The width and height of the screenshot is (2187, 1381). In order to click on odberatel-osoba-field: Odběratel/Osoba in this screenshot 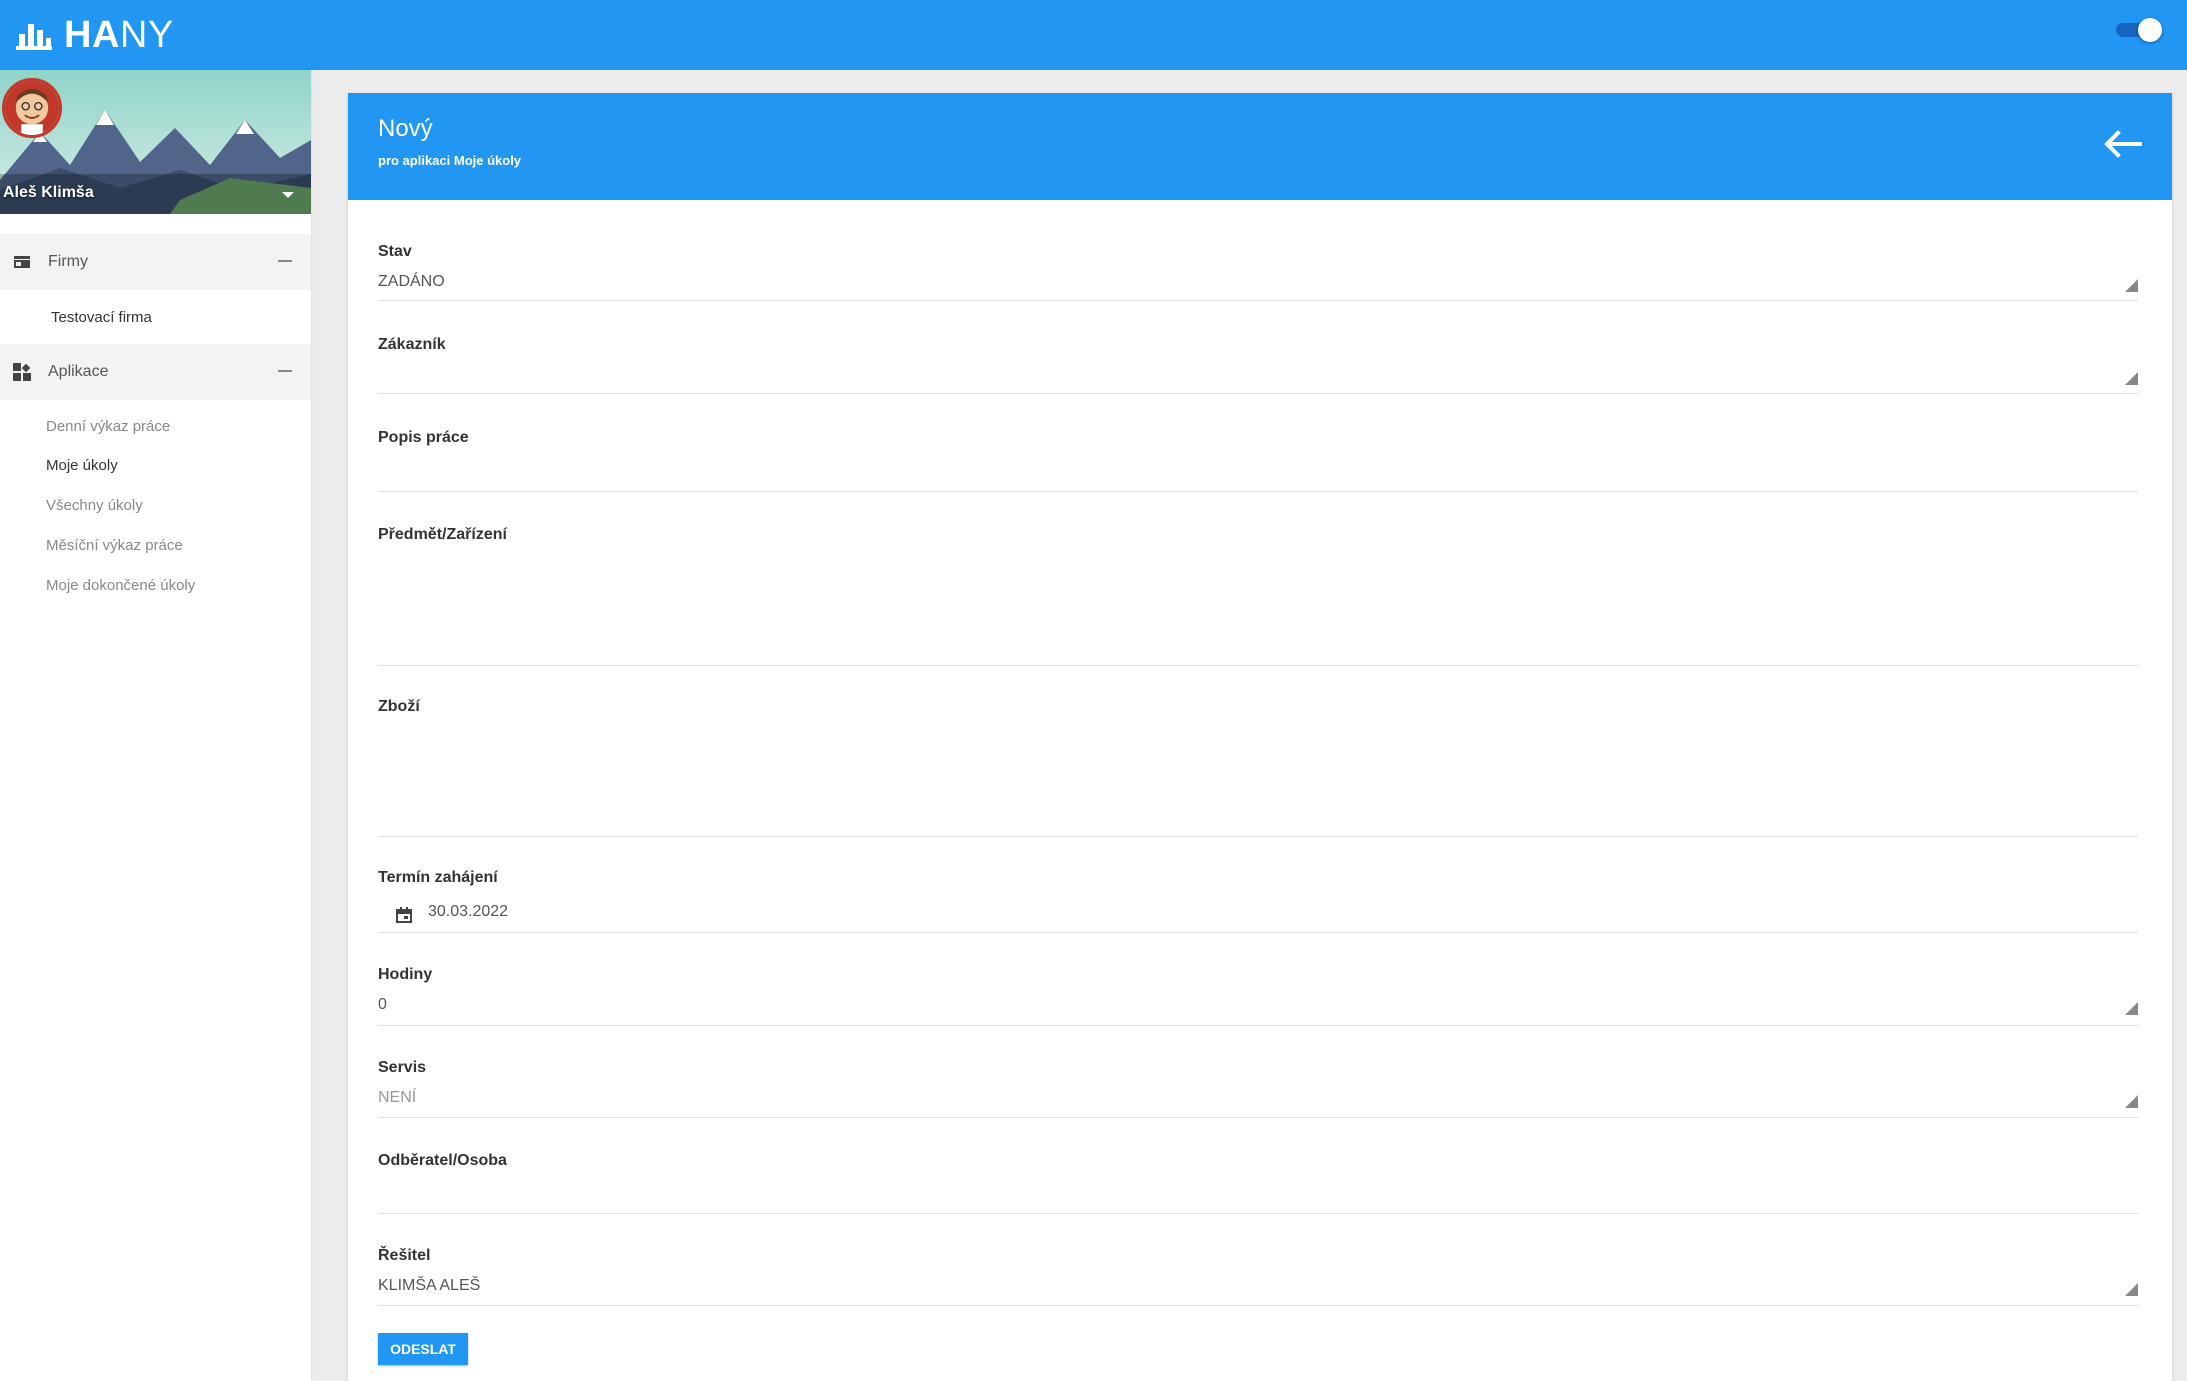, I will do `click(1258, 1183)`.